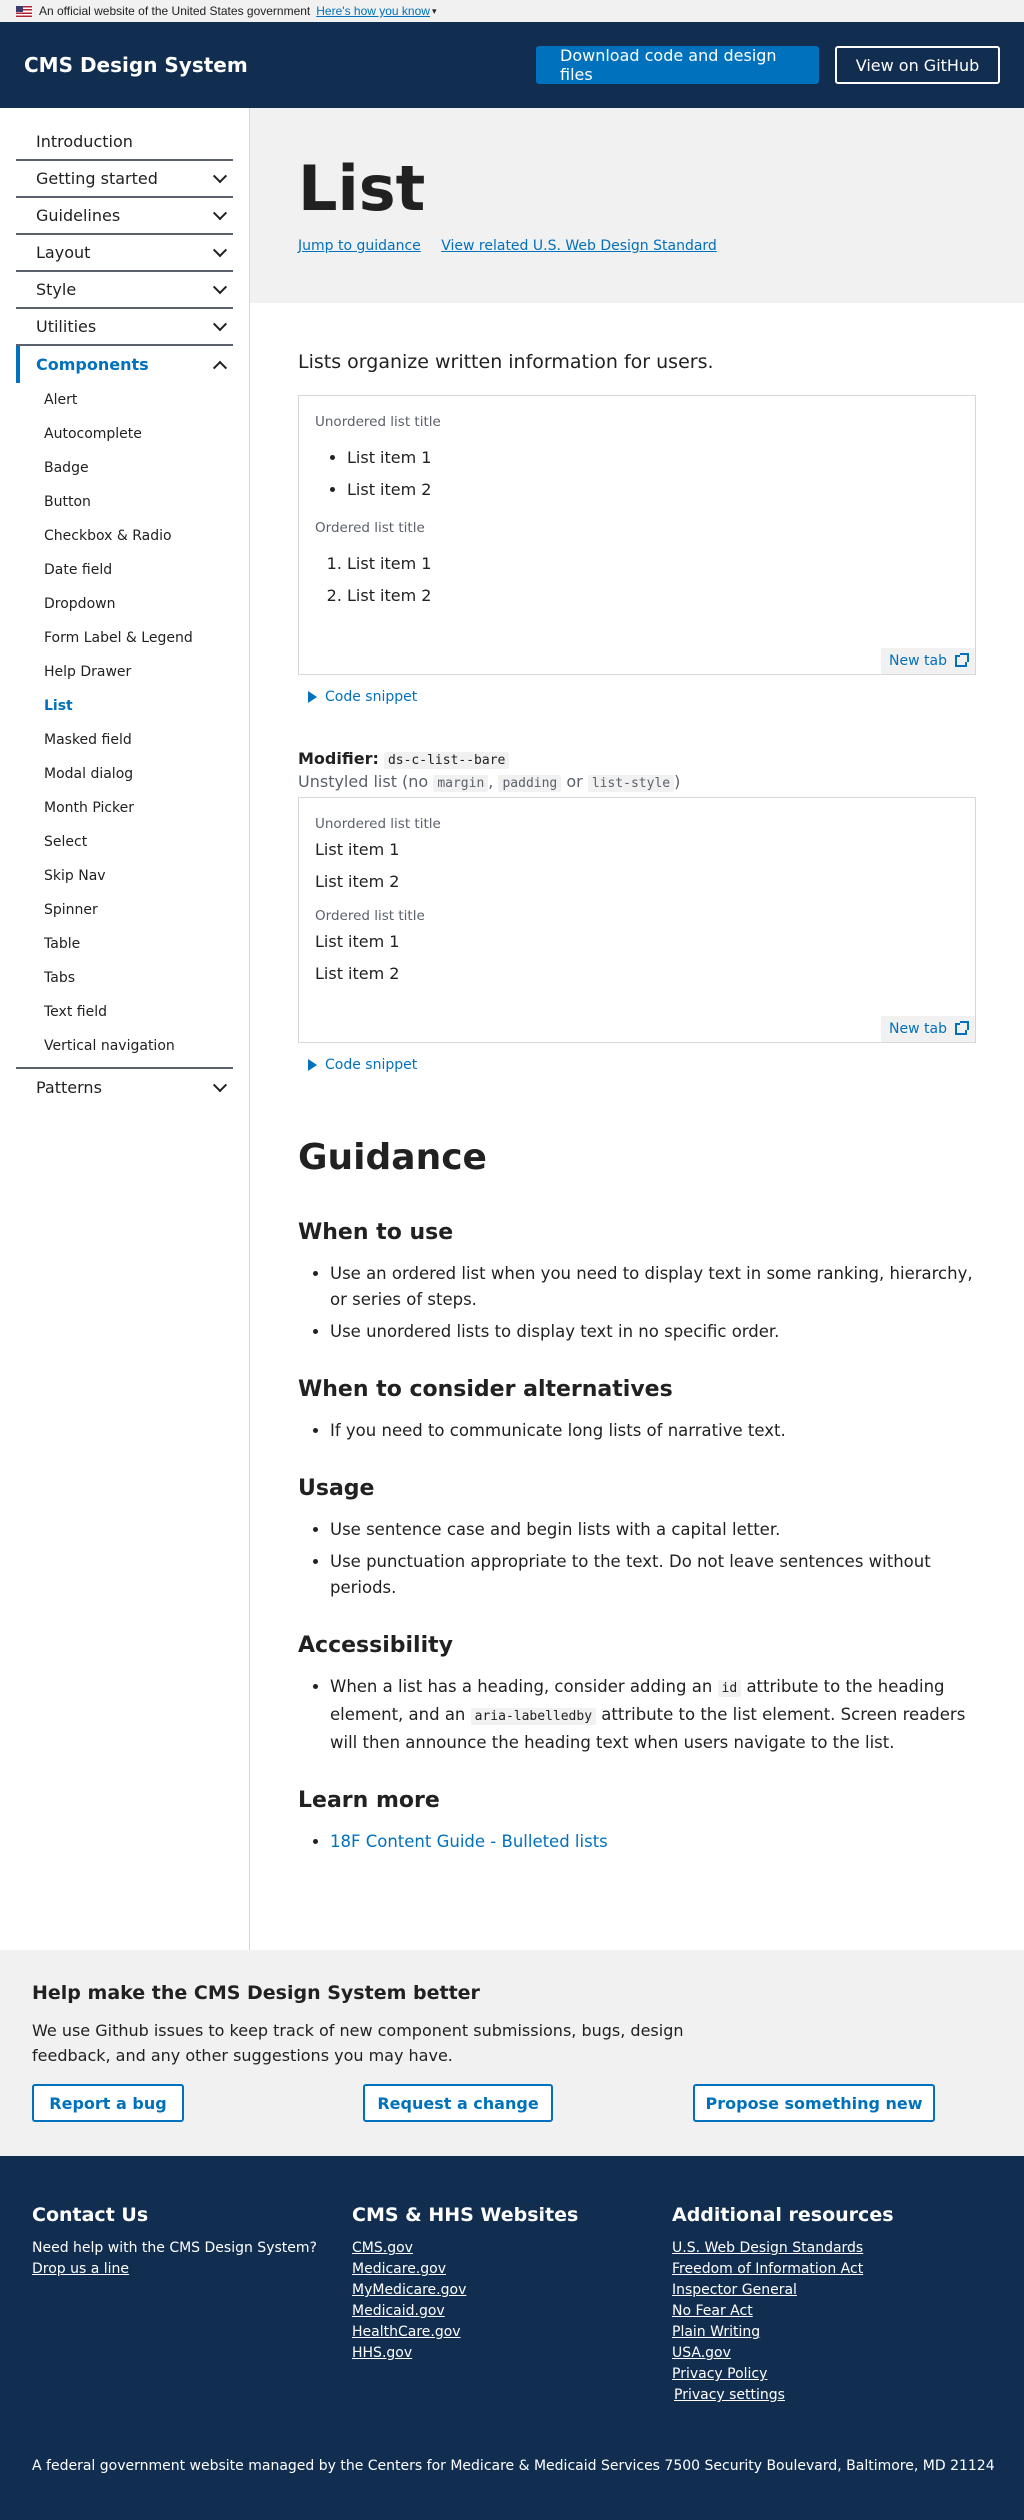 This screenshot has height=2520, width=1024. What do you see at coordinates (832, 2269) in the screenshot?
I see `footer-link: Freedom of Information Act` at bounding box center [832, 2269].